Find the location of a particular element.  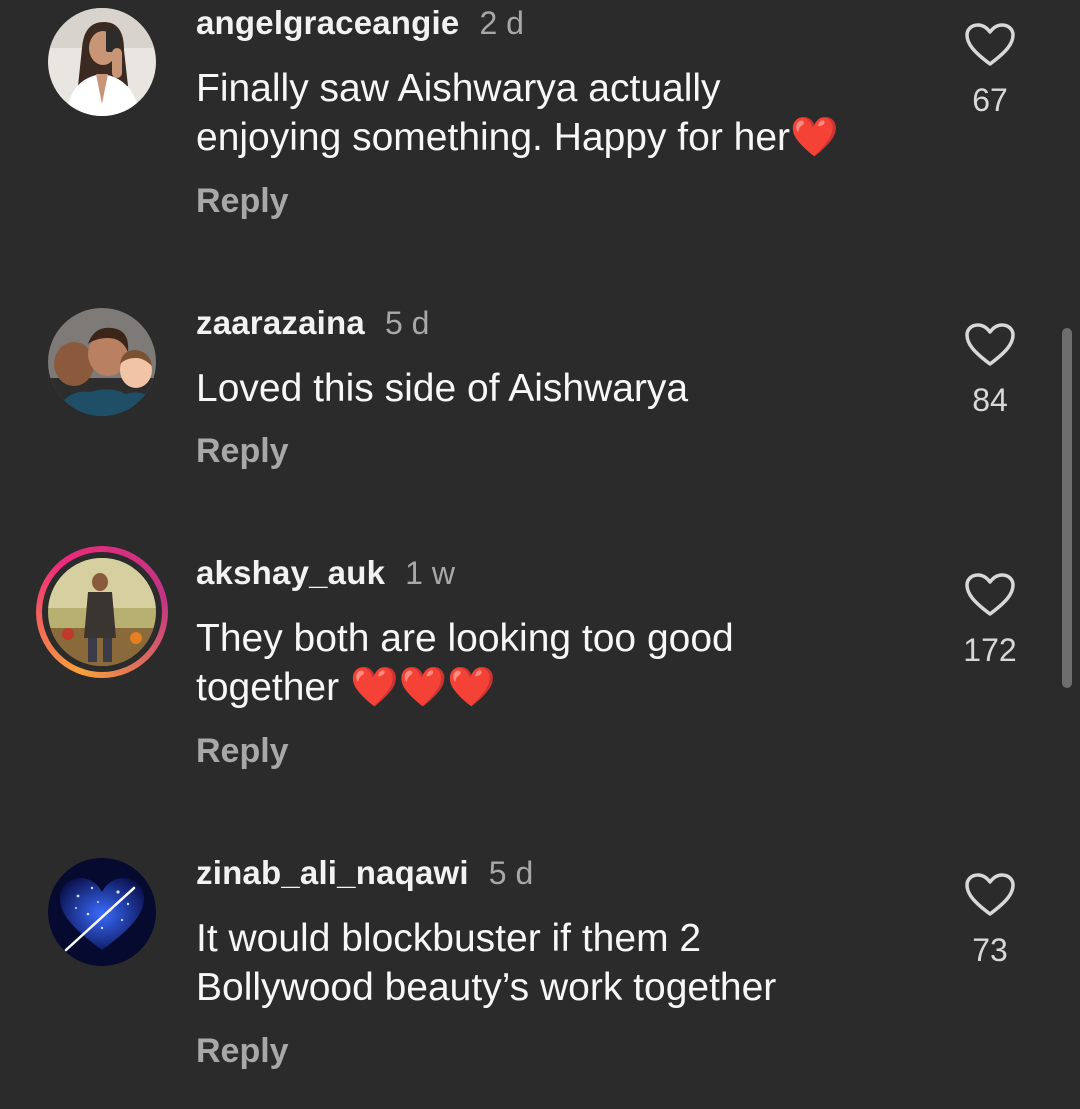

blue-glitter-heart-avatar-image is located at coordinates (102, 912).